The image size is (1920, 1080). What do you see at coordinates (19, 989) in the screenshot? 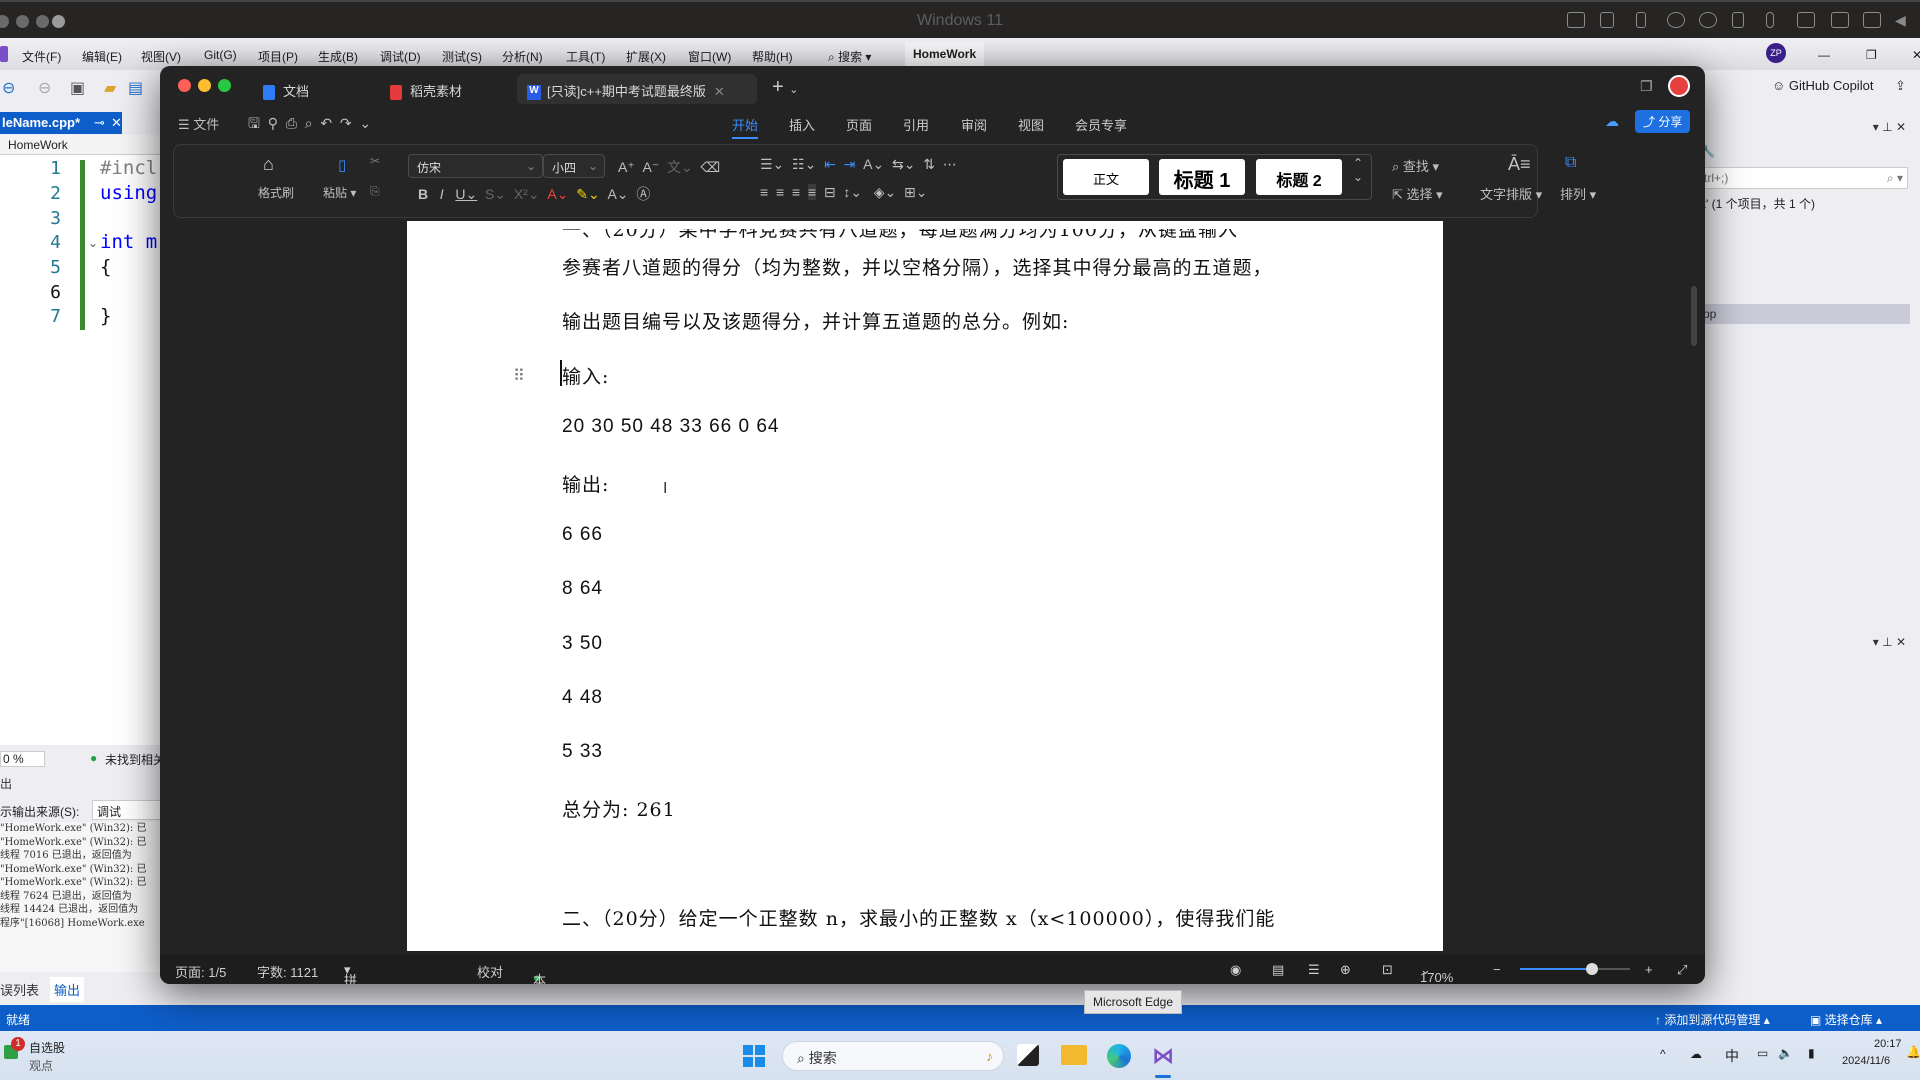
I see `tab-error-list: 误列表` at bounding box center [19, 989].